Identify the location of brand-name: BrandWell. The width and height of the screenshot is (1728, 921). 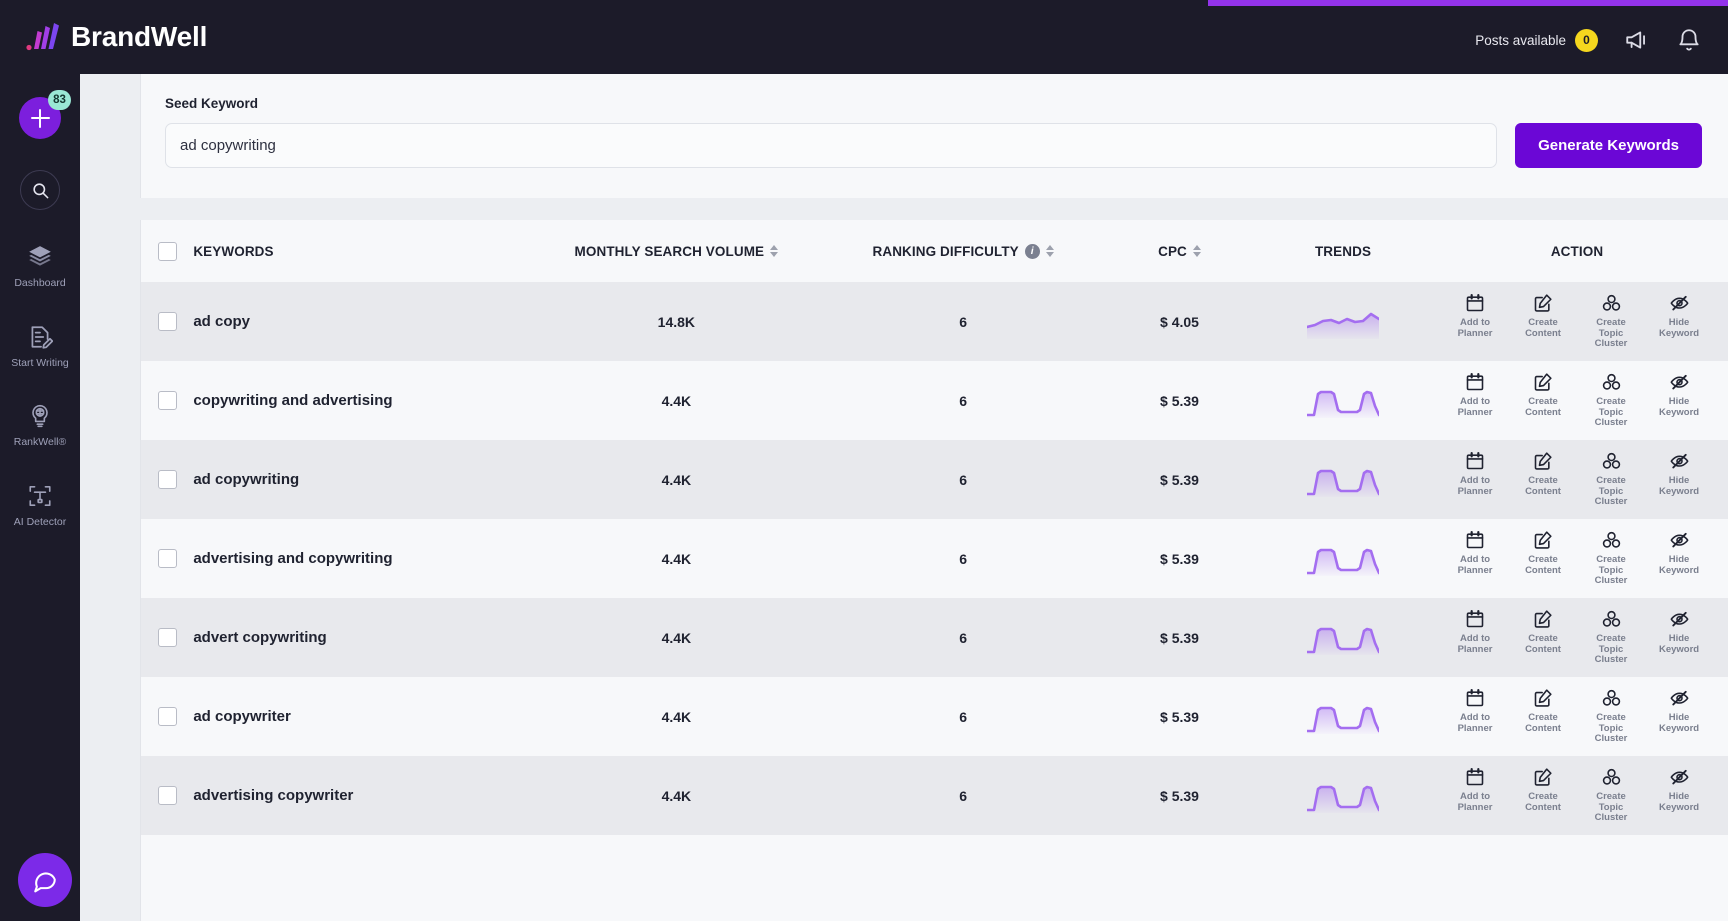
(139, 36).